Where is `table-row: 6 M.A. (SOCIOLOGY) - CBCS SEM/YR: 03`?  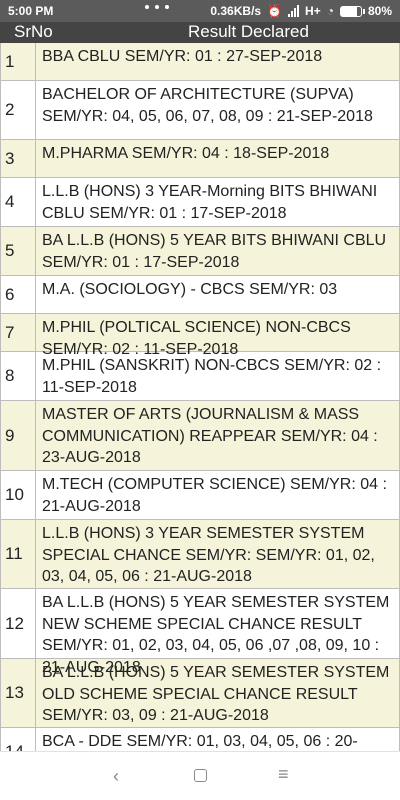 table-row: 6 M.A. (SOCIOLOGY) - CBCS SEM/YR: 03 is located at coordinates (200, 295).